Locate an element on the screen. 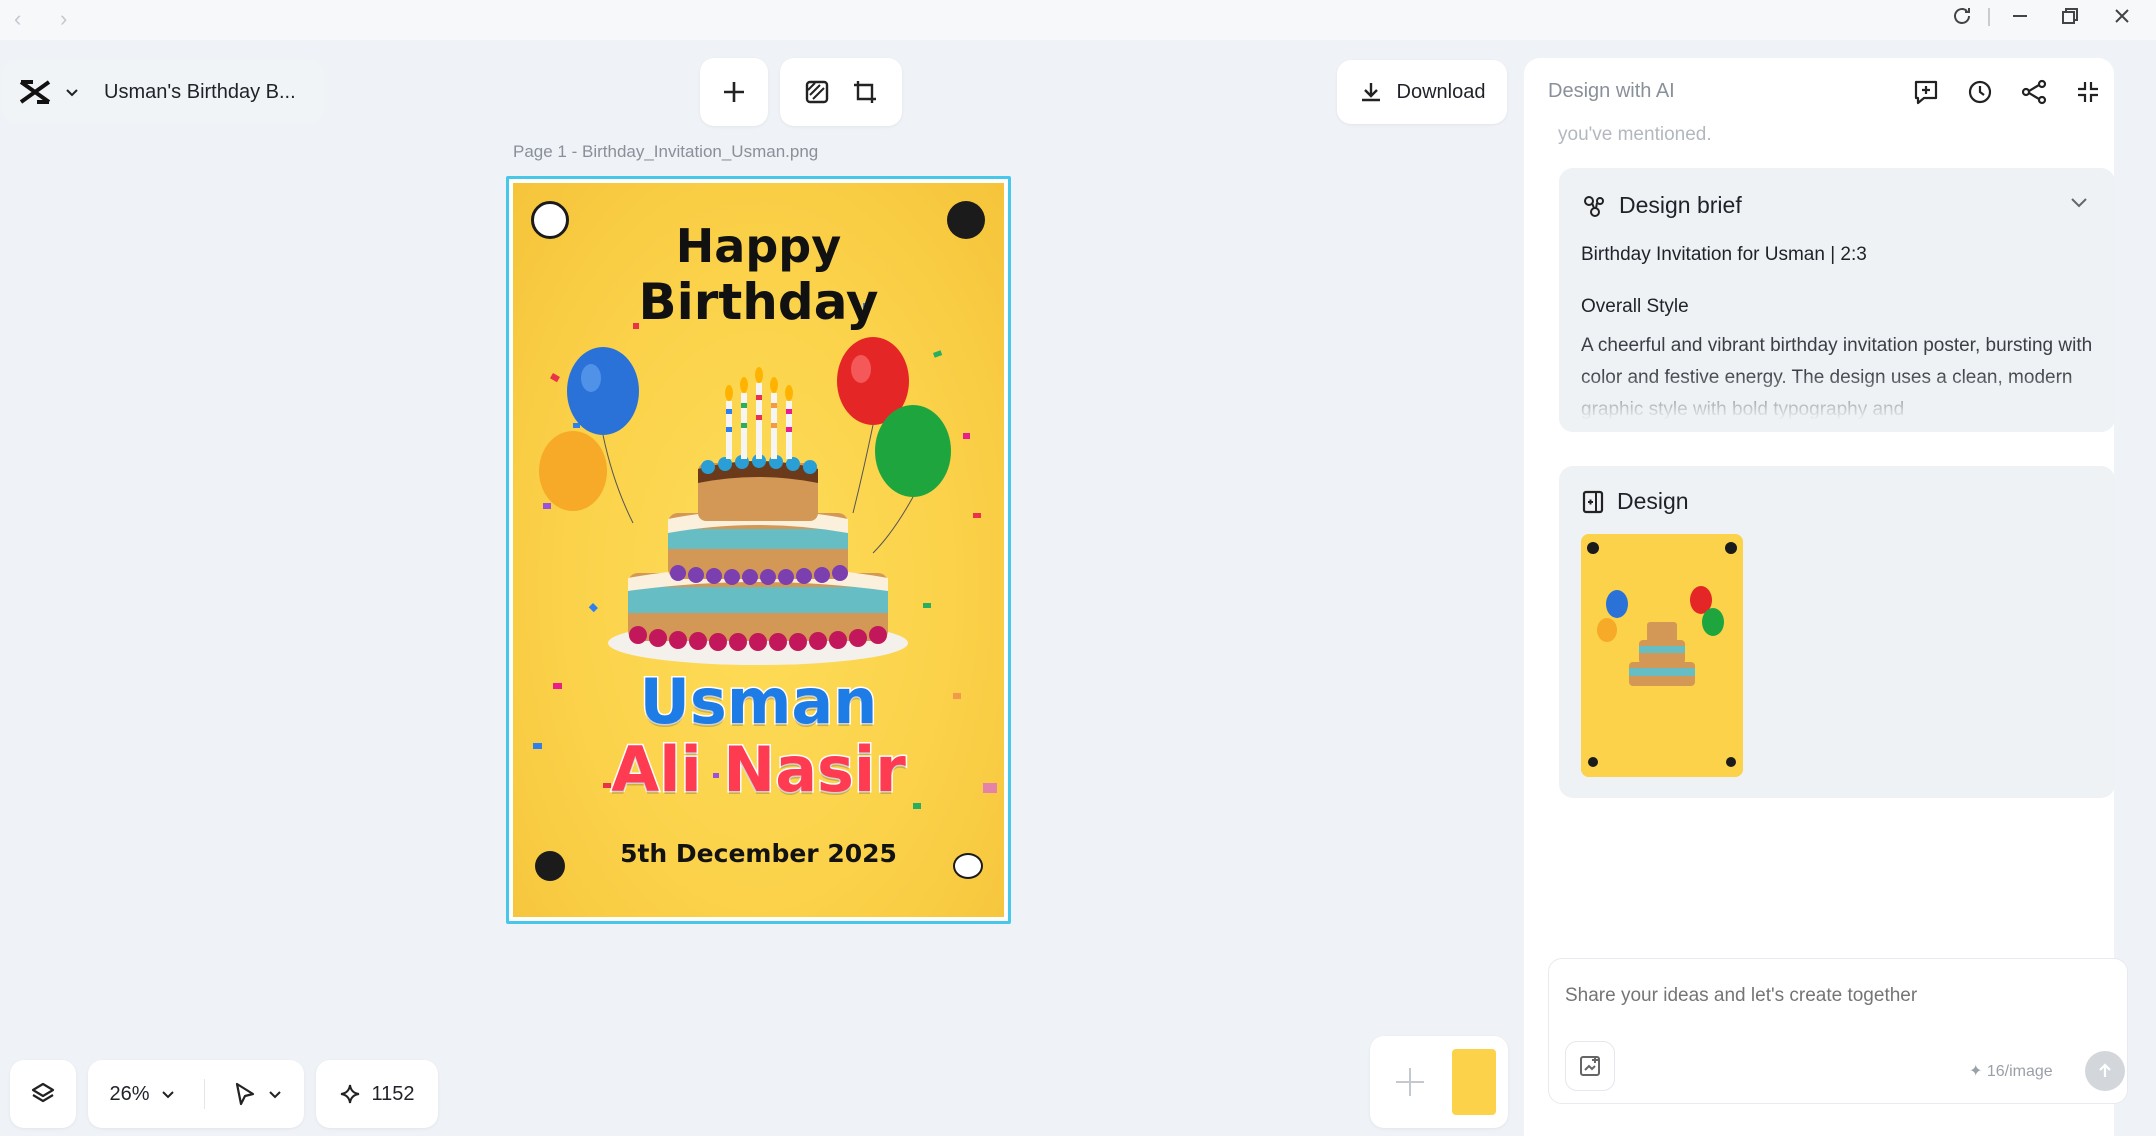 Image resolution: width=2156 pixels, height=1136 pixels. page-thumbnail is located at coordinates (1474, 1082).